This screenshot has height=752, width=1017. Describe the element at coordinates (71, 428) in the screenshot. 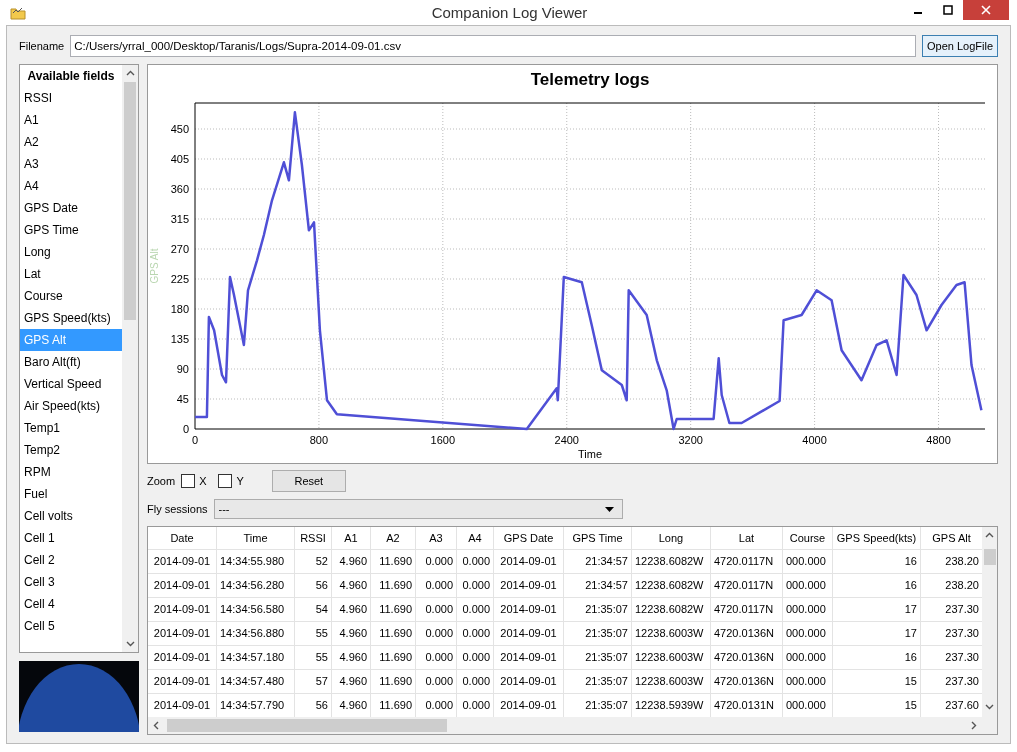

I see `field-item: Temp1` at that location.